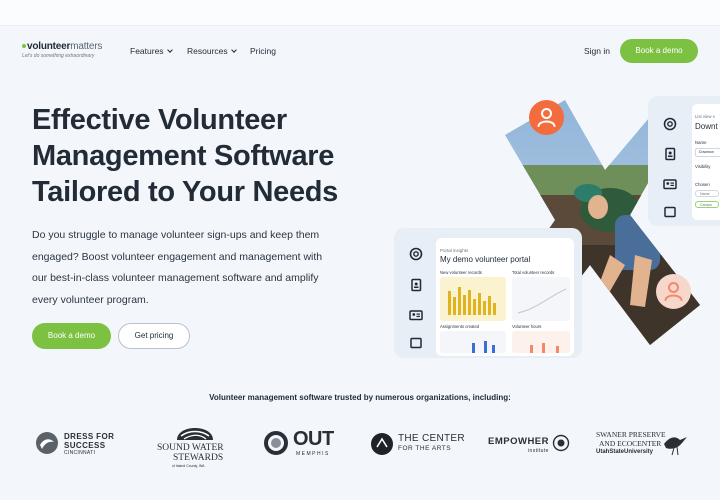  Describe the element at coordinates (159, 120) in the screenshot. I see `hero-title-line-1: Effective Volunteer` at that location.